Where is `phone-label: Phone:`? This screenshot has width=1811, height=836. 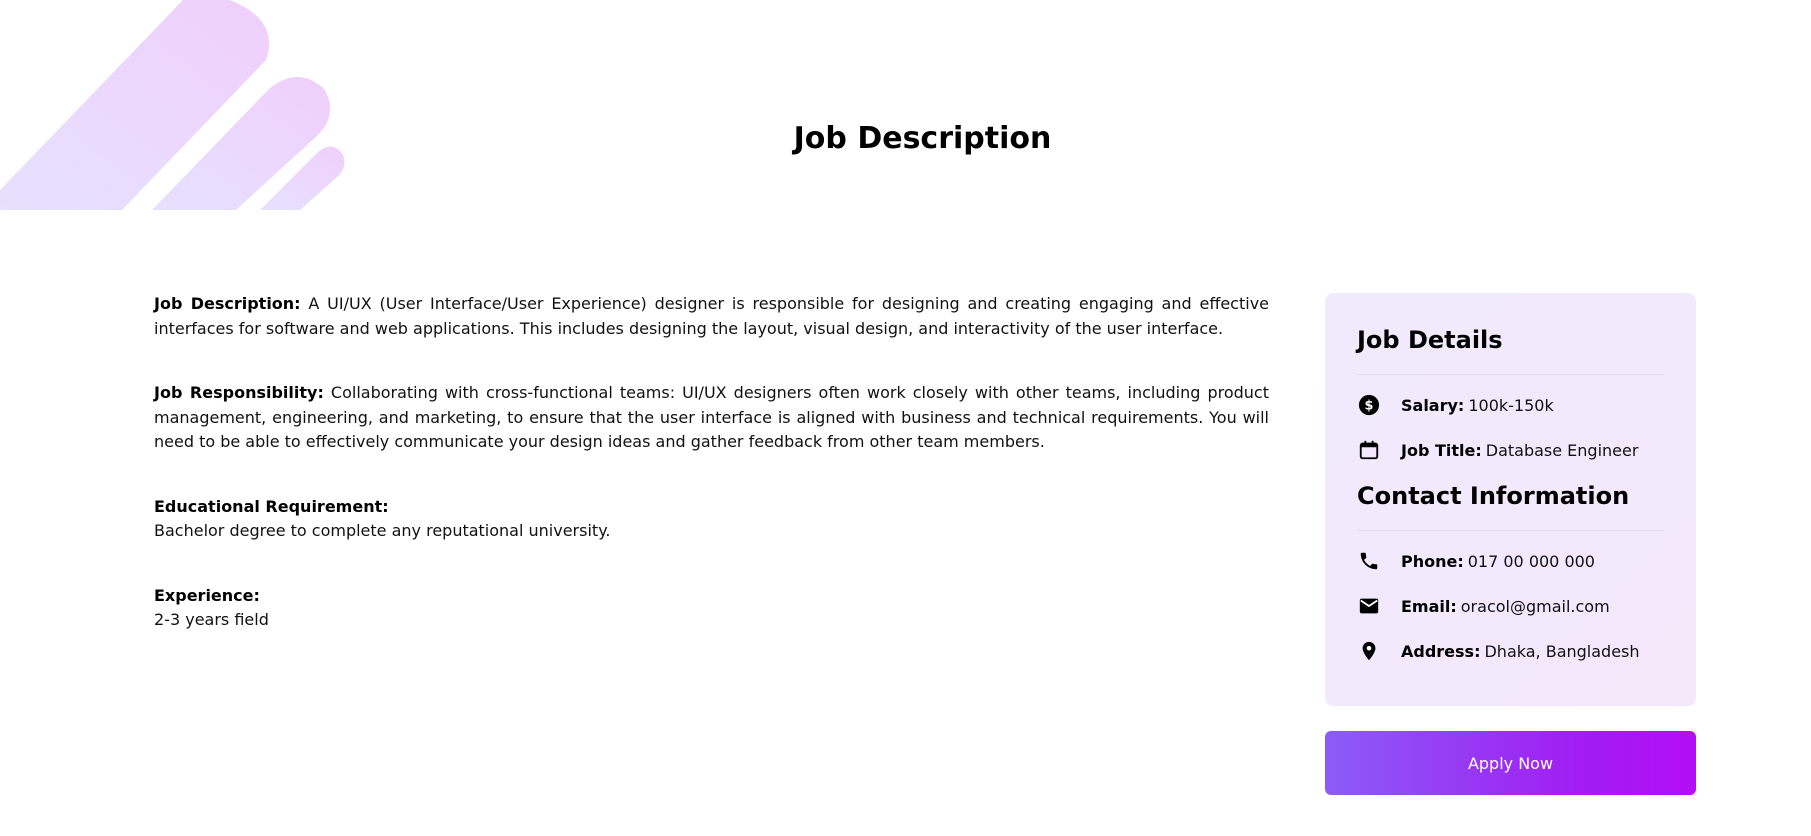 phone-label: Phone: is located at coordinates (1432, 561).